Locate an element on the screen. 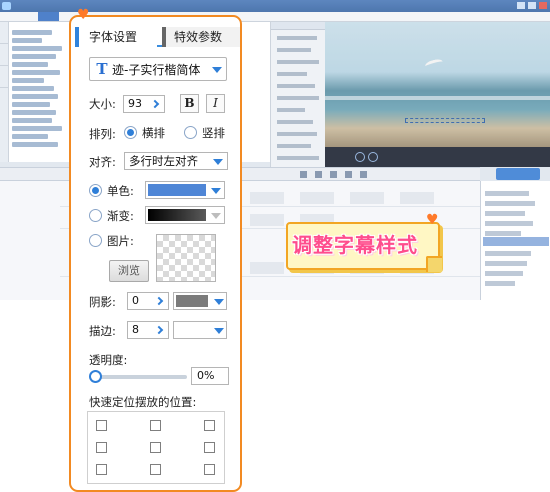  layout-horizontal-label: 横排 is located at coordinates (153, 133).